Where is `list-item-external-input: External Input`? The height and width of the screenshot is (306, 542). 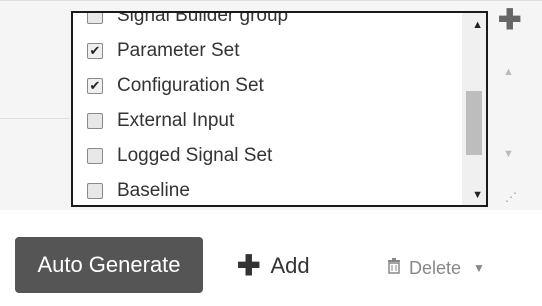 list-item-external-input: External Input is located at coordinates (267, 120).